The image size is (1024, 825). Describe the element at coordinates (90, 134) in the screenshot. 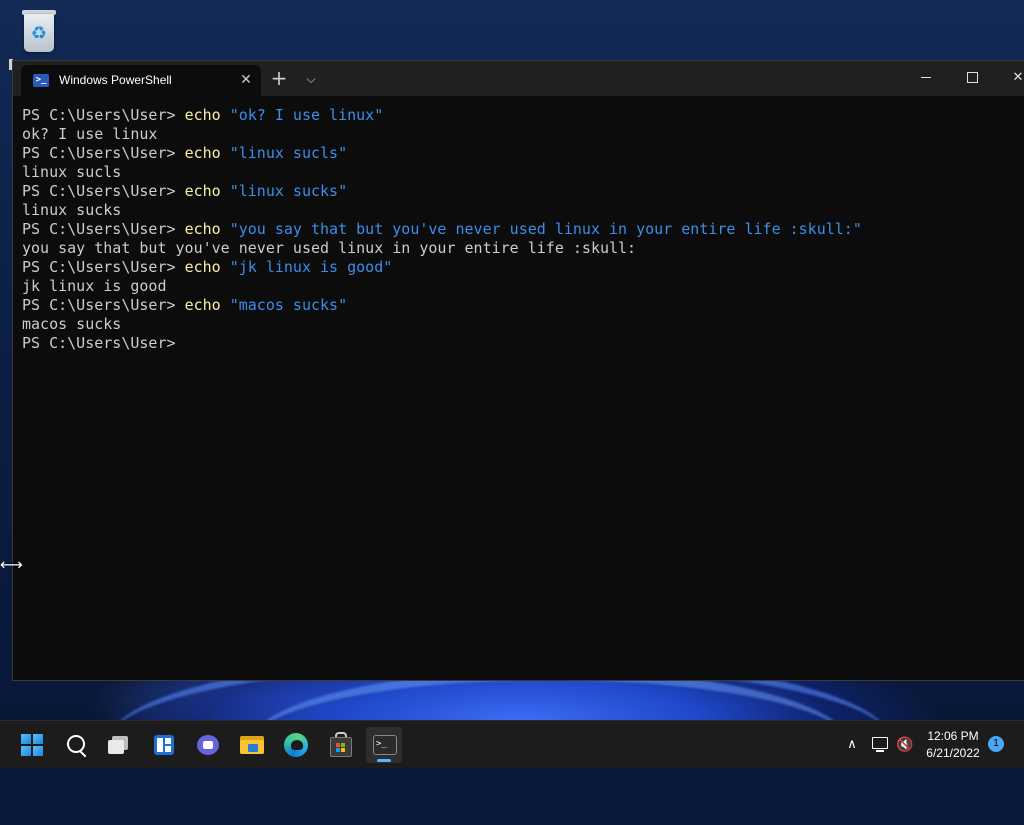

I see `output-text: ok? I use linux` at that location.